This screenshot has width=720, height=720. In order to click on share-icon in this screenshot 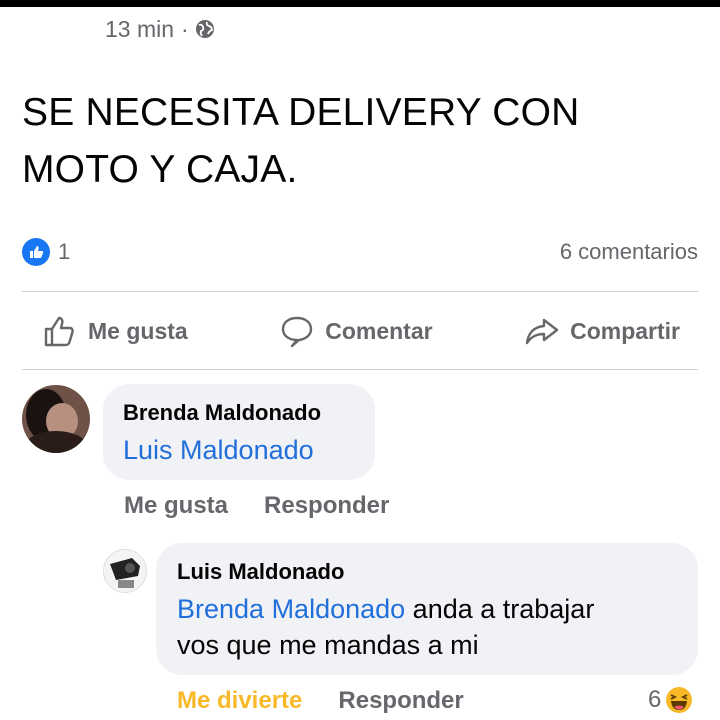, I will do `click(542, 331)`.